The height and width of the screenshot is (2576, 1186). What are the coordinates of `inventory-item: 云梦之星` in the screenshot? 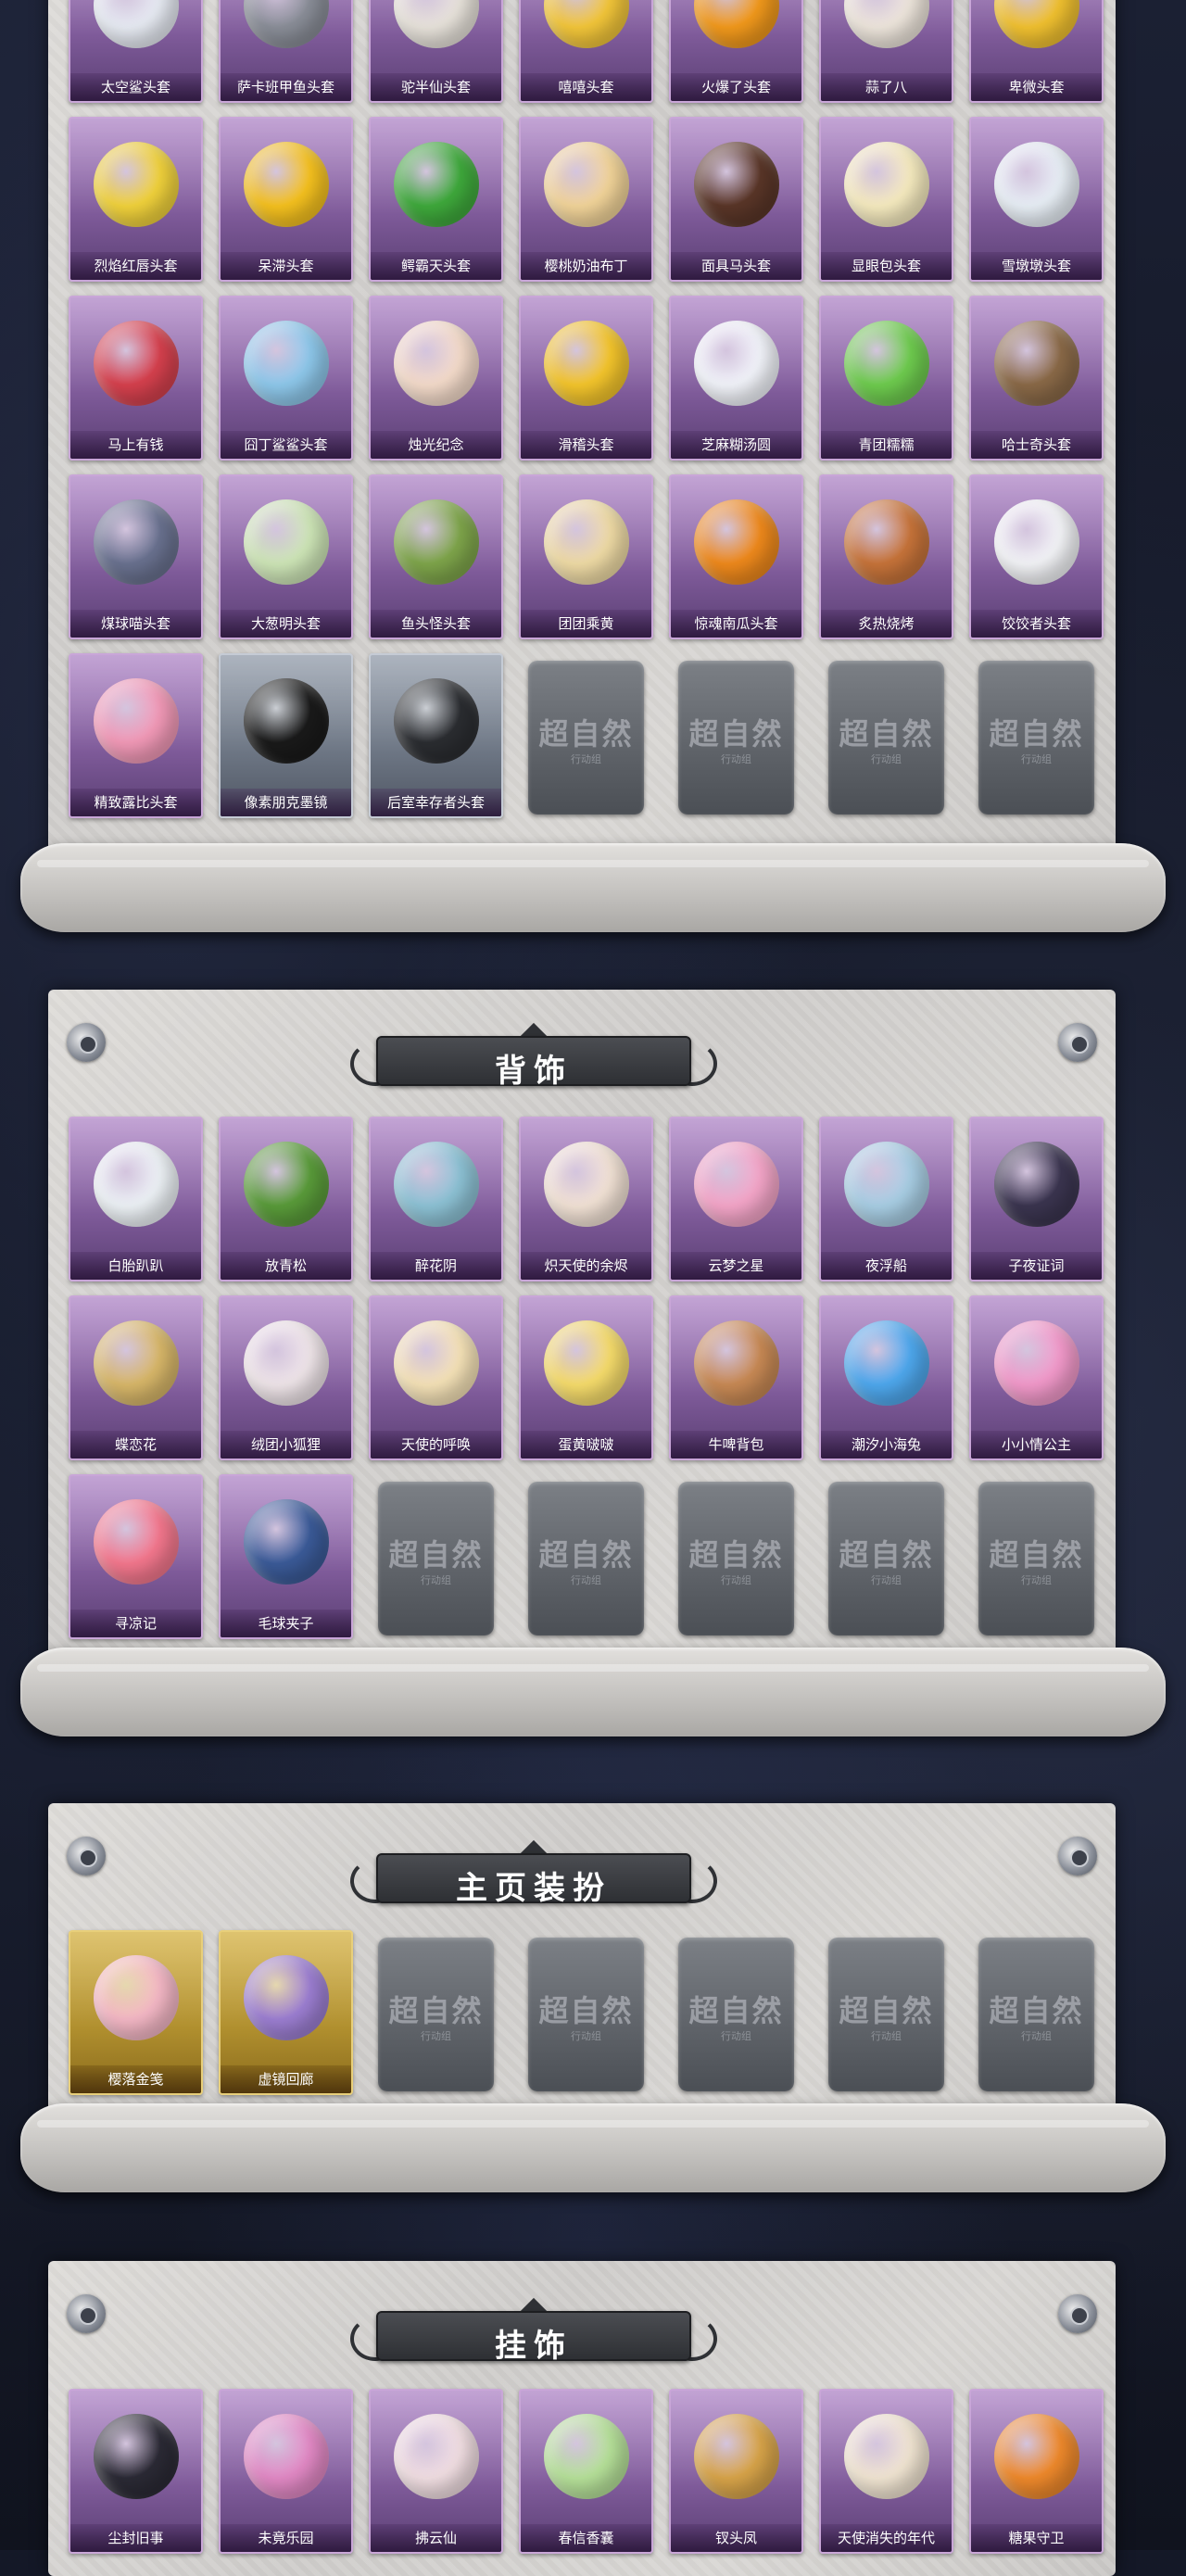 It's located at (736, 1199).